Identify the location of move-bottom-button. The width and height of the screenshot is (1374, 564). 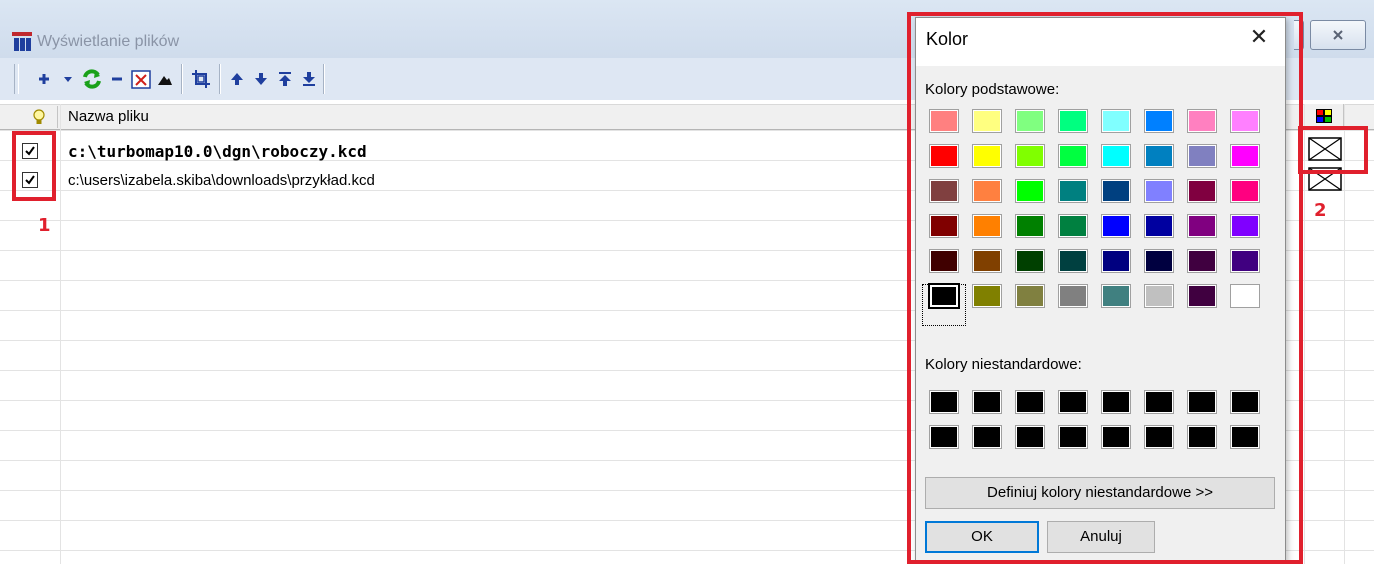
(309, 79).